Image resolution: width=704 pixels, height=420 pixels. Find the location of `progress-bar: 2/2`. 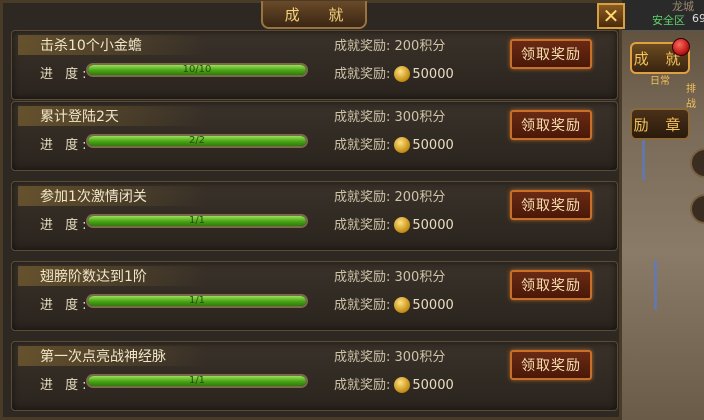

progress-bar: 2/2 is located at coordinates (197, 141).